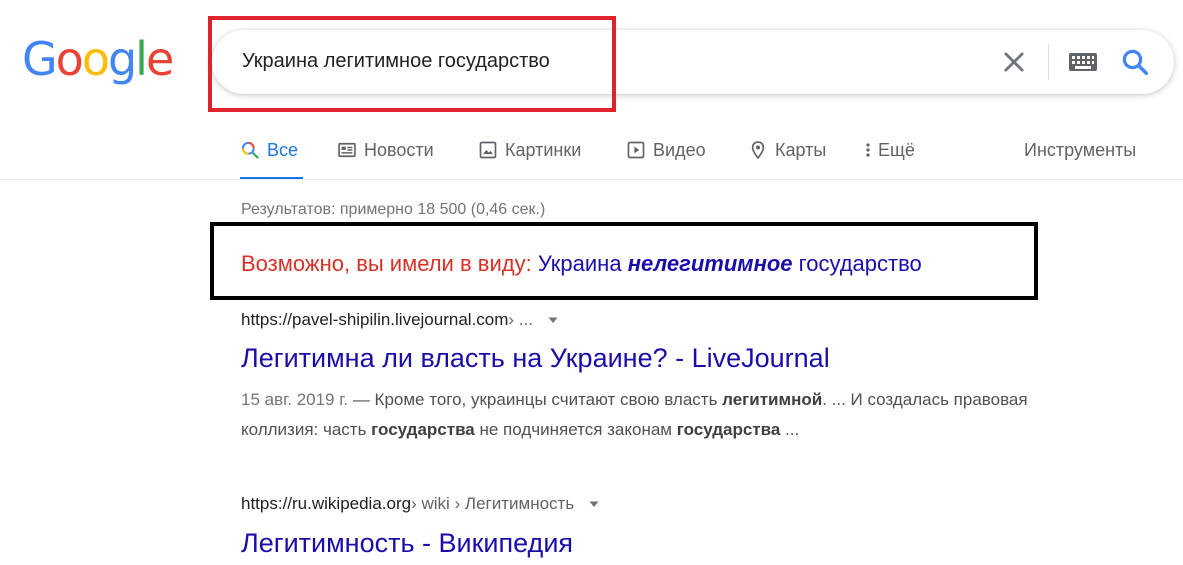 The height and width of the screenshot is (565, 1183). I want to click on keyboard-icon, so click(1083, 62).